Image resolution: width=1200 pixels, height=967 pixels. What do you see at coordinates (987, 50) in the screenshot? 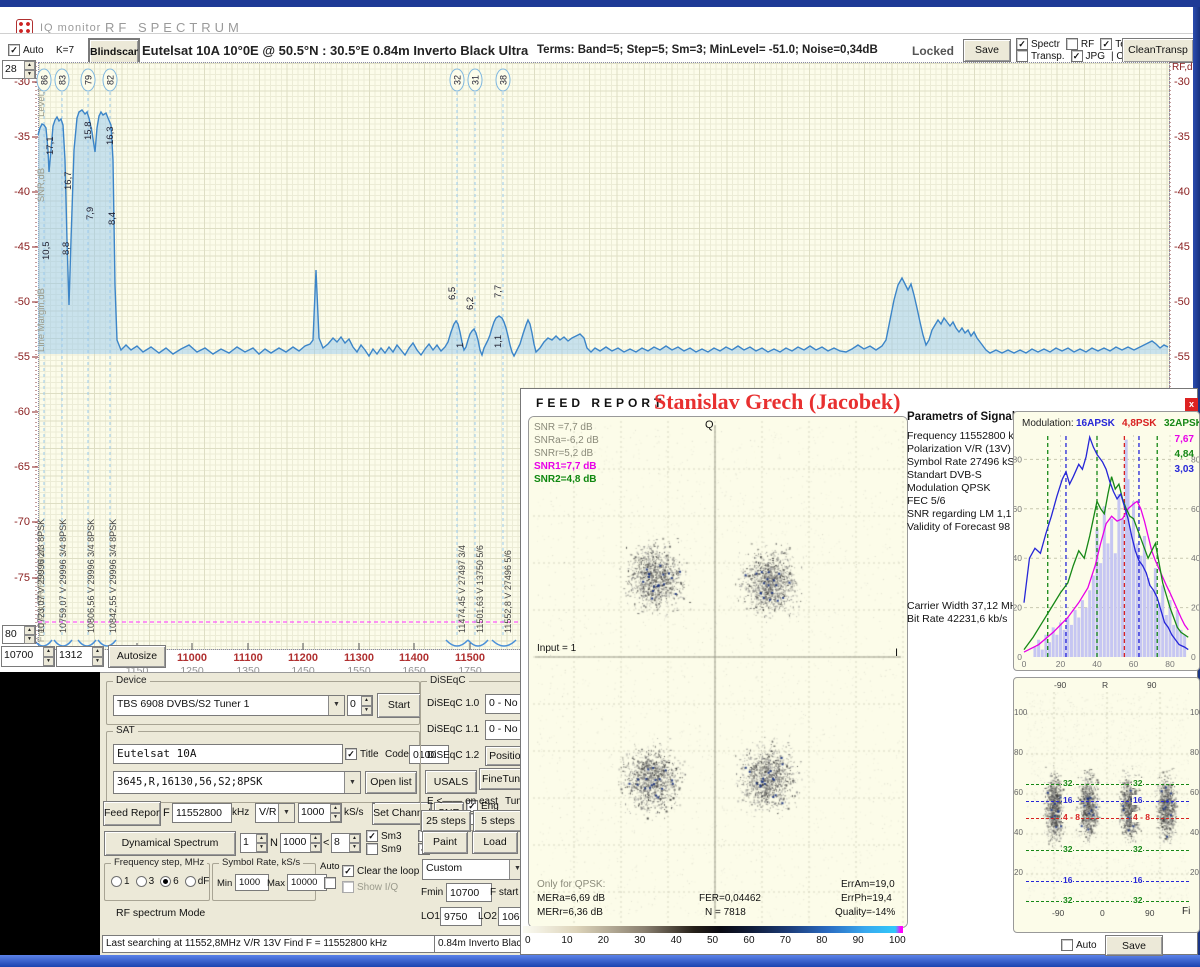
I see `save-button: Save` at bounding box center [987, 50].